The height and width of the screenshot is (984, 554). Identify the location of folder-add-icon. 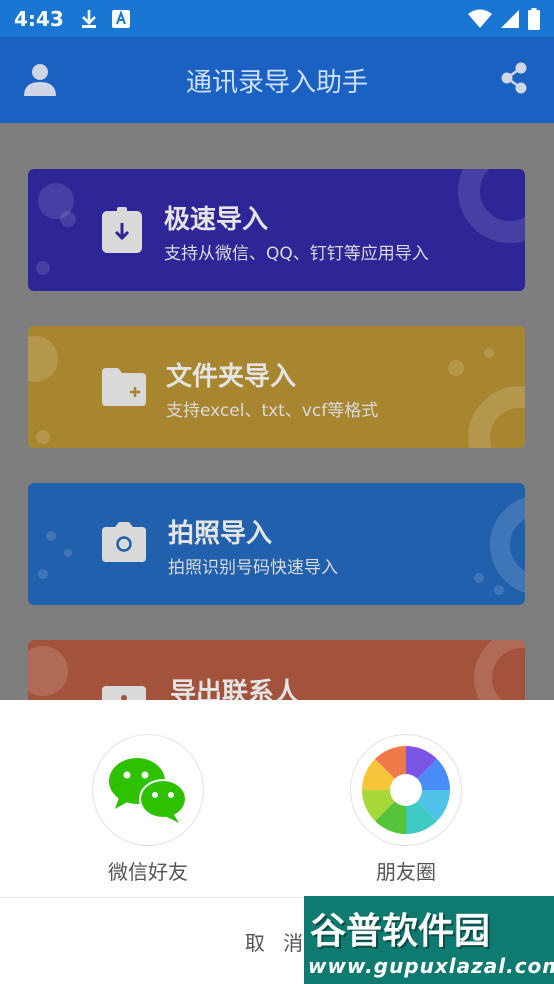
(124, 387).